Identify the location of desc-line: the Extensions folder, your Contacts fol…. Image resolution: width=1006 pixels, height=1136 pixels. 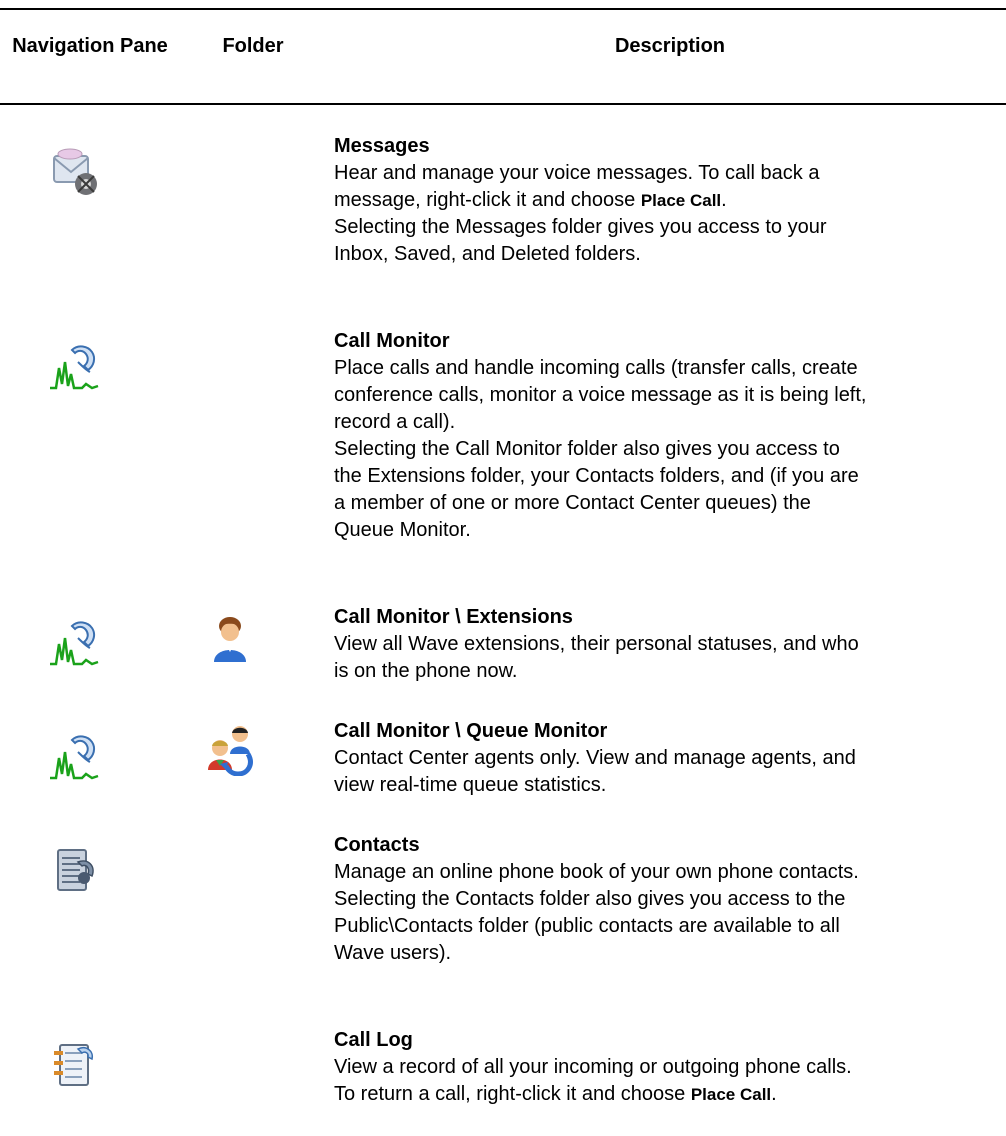
(596, 476).